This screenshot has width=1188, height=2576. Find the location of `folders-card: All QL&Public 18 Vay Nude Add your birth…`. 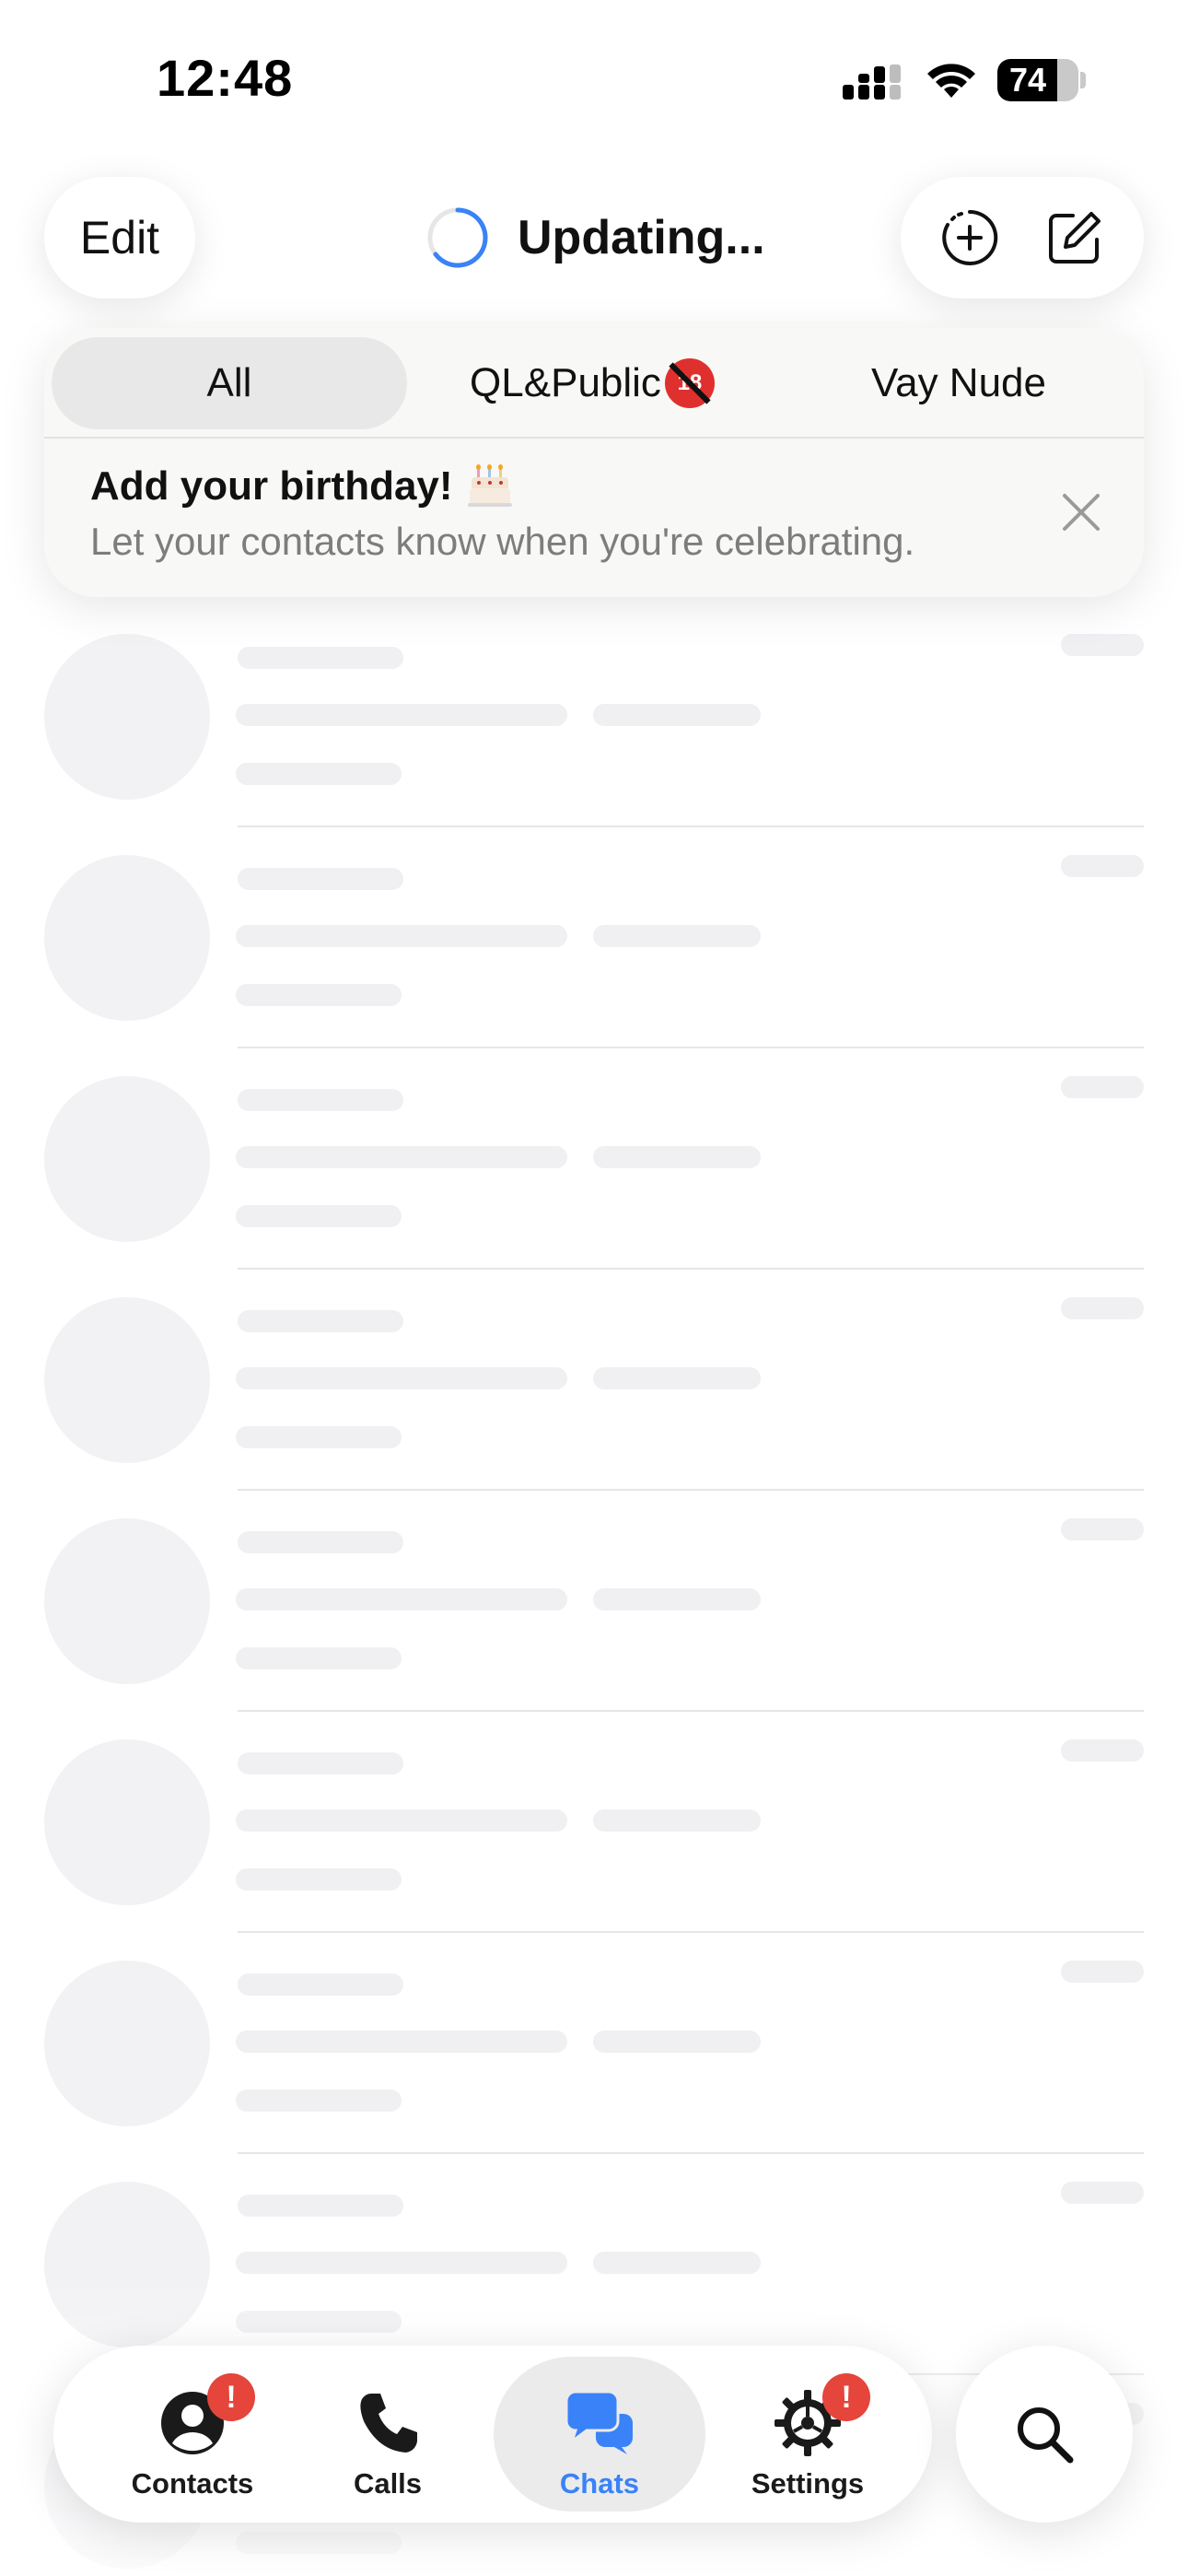

folders-card: All QL&Public 18 Vay Nude Add your birth… is located at coordinates (594, 462).